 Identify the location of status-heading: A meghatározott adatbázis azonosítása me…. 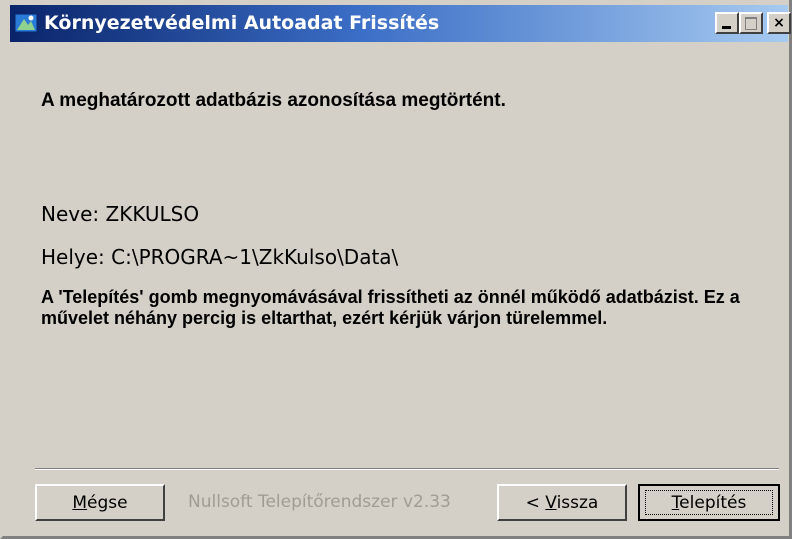
(273, 100).